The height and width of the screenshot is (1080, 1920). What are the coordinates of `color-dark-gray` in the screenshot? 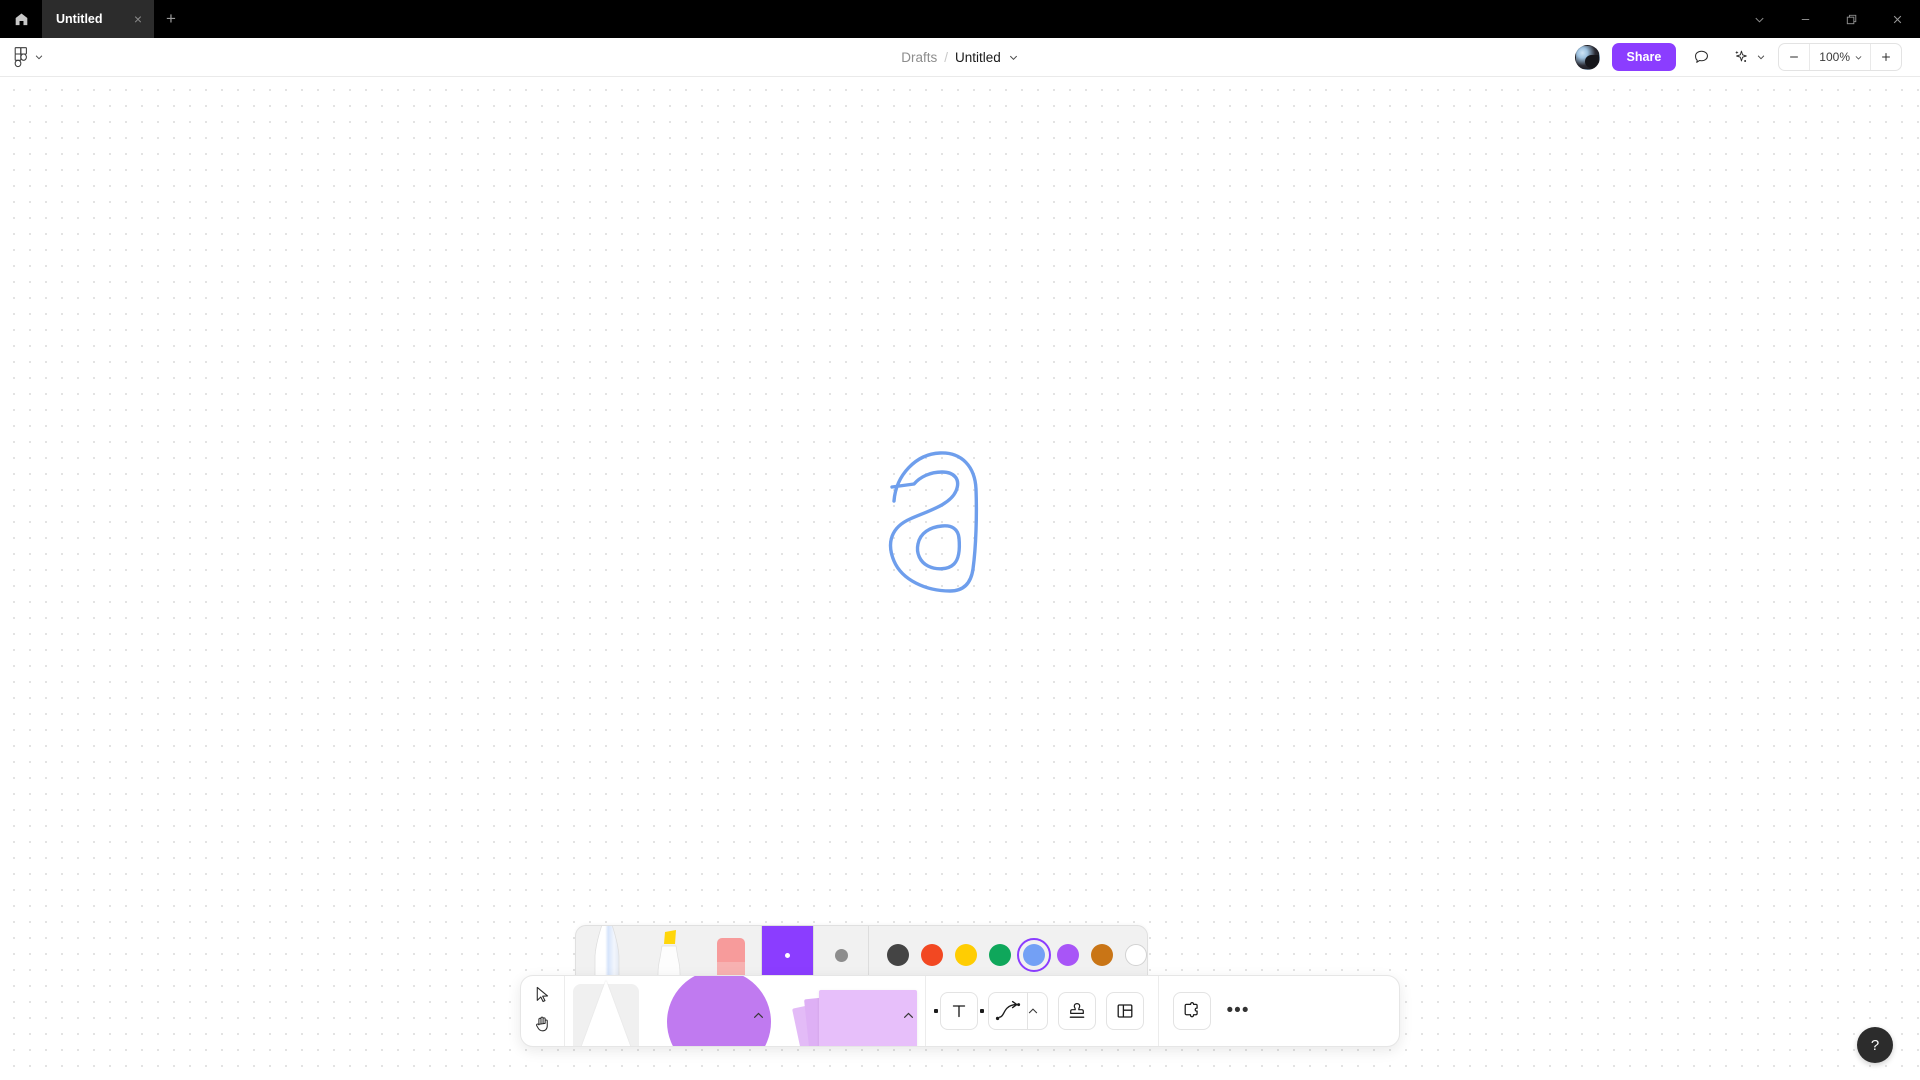 It's located at (898, 955).